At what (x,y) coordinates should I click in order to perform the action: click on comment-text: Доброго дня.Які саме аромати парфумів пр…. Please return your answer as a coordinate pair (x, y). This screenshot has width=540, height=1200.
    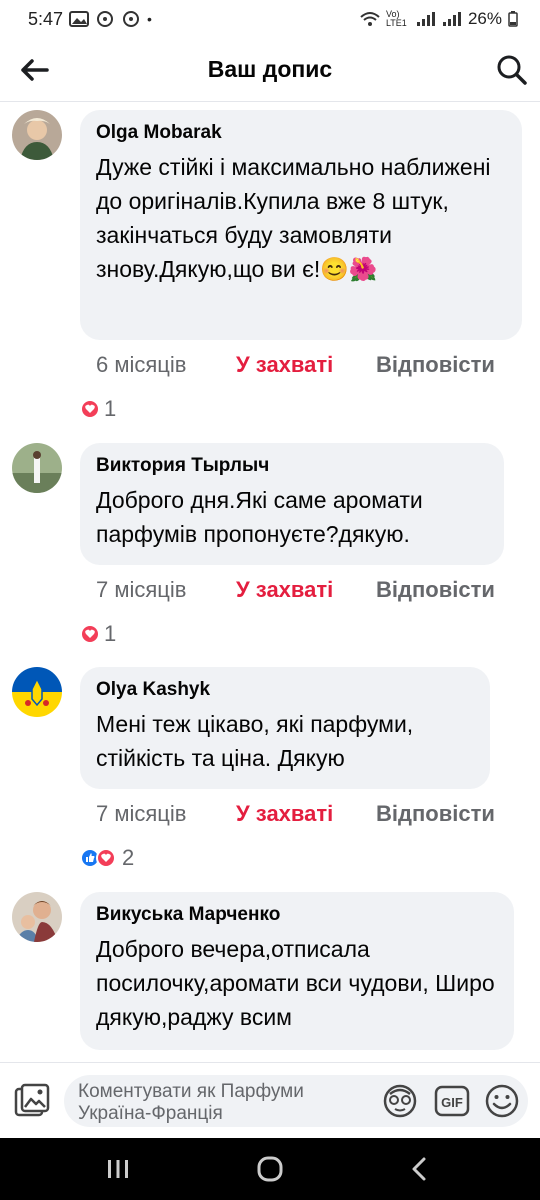
    Looking at the image, I should click on (259, 517).